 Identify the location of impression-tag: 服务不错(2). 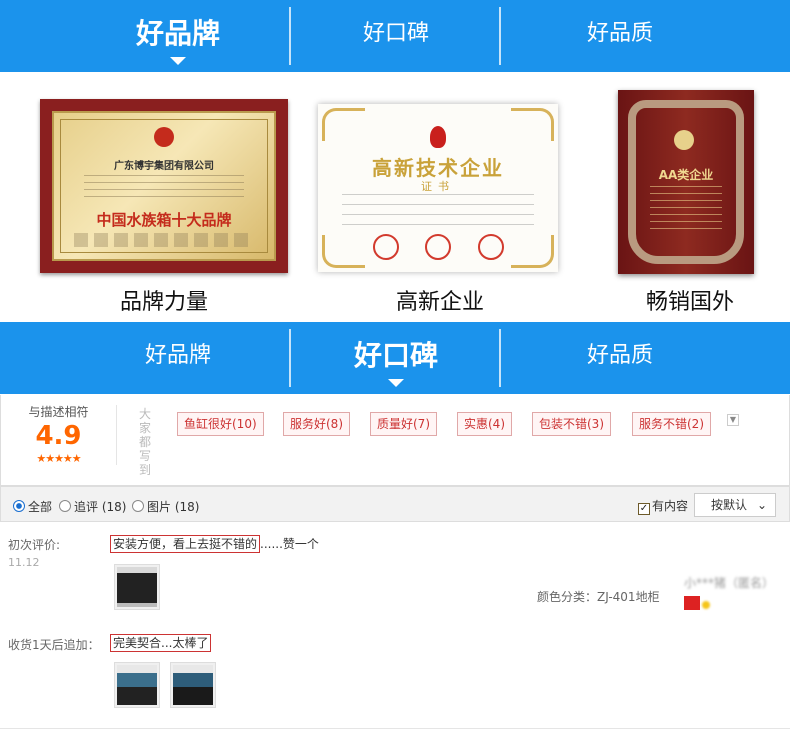
(671, 424).